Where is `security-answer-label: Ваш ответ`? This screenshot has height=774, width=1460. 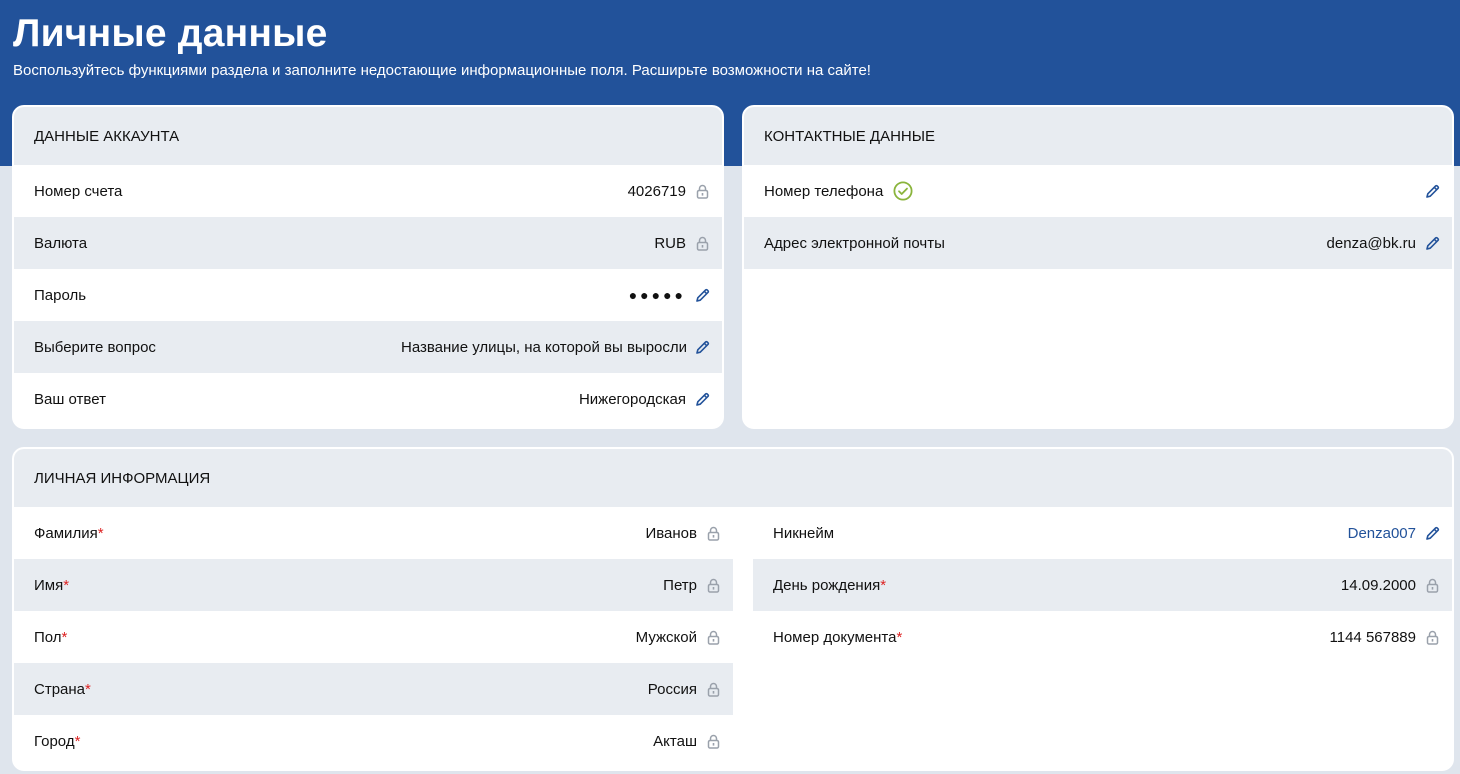 security-answer-label: Ваш ответ is located at coordinates (70, 399).